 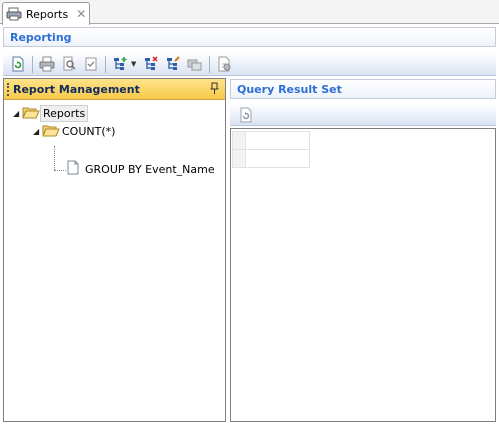 I want to click on report-management-header: Report Management, so click(x=114, y=89).